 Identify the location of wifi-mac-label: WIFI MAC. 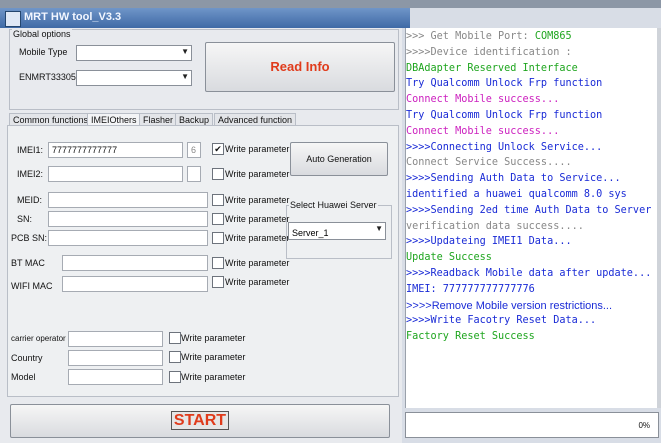
(32, 286).